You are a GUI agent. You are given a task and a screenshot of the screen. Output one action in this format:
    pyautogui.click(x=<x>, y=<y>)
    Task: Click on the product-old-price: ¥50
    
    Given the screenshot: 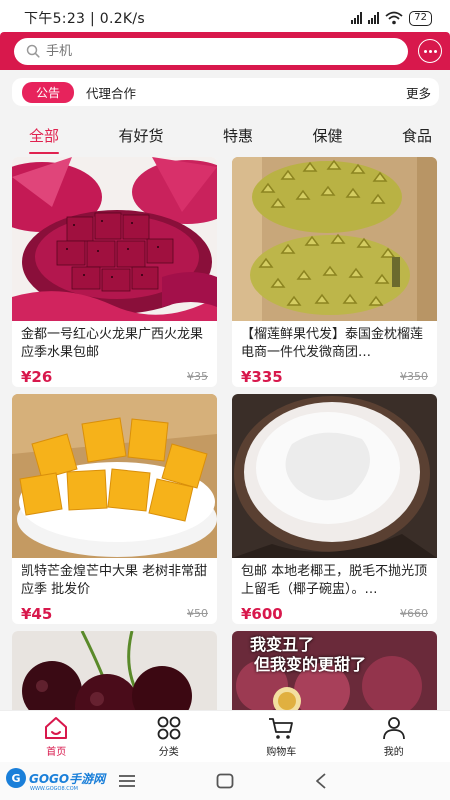 What is the action you would take?
    pyautogui.click(x=197, y=613)
    